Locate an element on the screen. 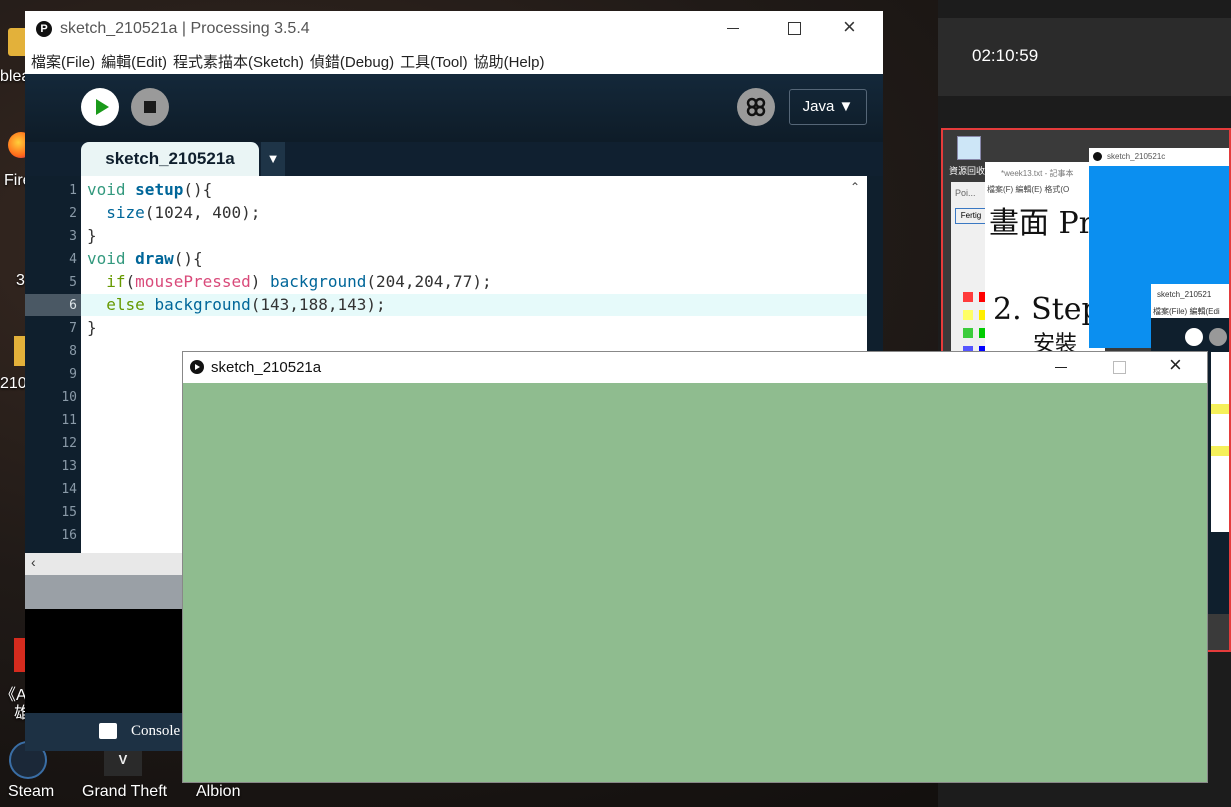  desktop-icon-label: 210 is located at coordinates (13, 383).